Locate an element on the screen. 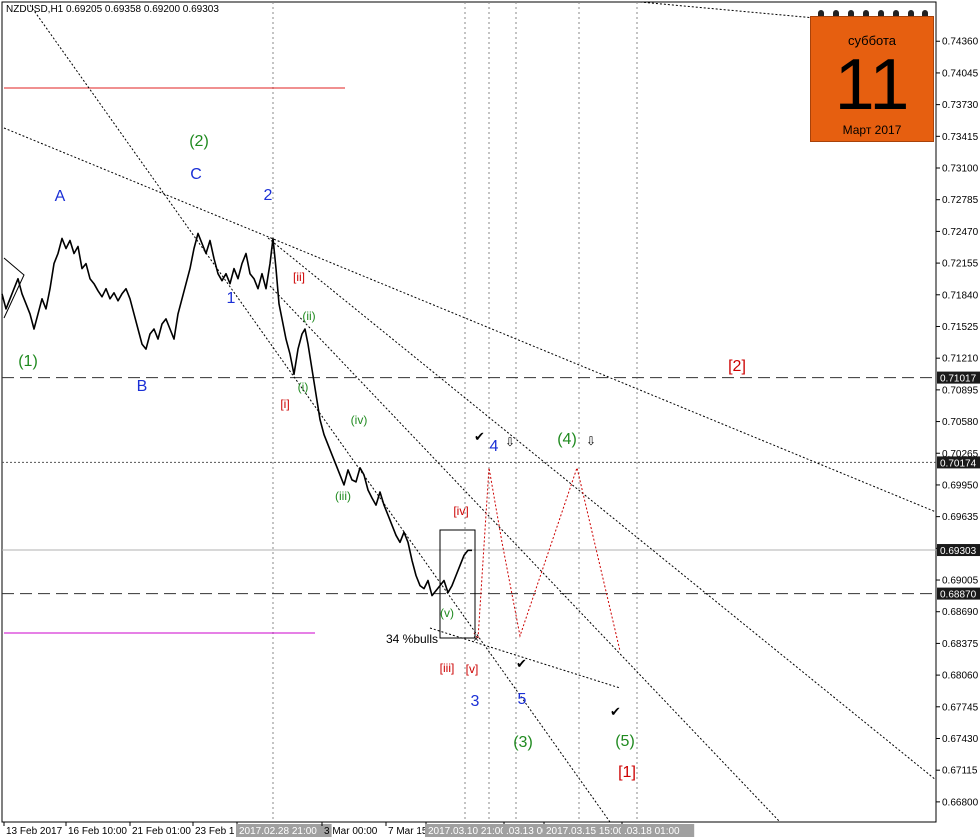 The image size is (980, 840). y-tick-label: 0.68690 is located at coordinates (960, 612).